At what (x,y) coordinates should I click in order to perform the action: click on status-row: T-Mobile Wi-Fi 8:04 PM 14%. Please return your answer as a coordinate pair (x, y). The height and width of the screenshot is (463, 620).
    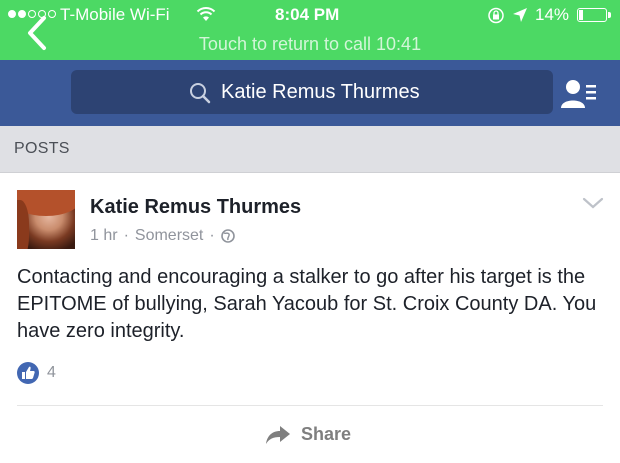
    Looking at the image, I should click on (310, 15).